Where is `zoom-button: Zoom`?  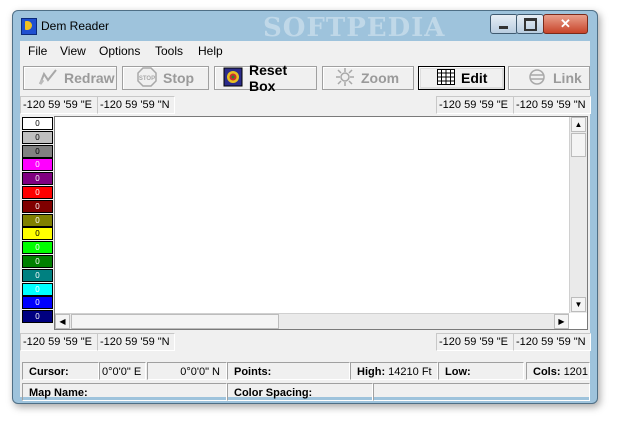 zoom-button: Zoom is located at coordinates (368, 78).